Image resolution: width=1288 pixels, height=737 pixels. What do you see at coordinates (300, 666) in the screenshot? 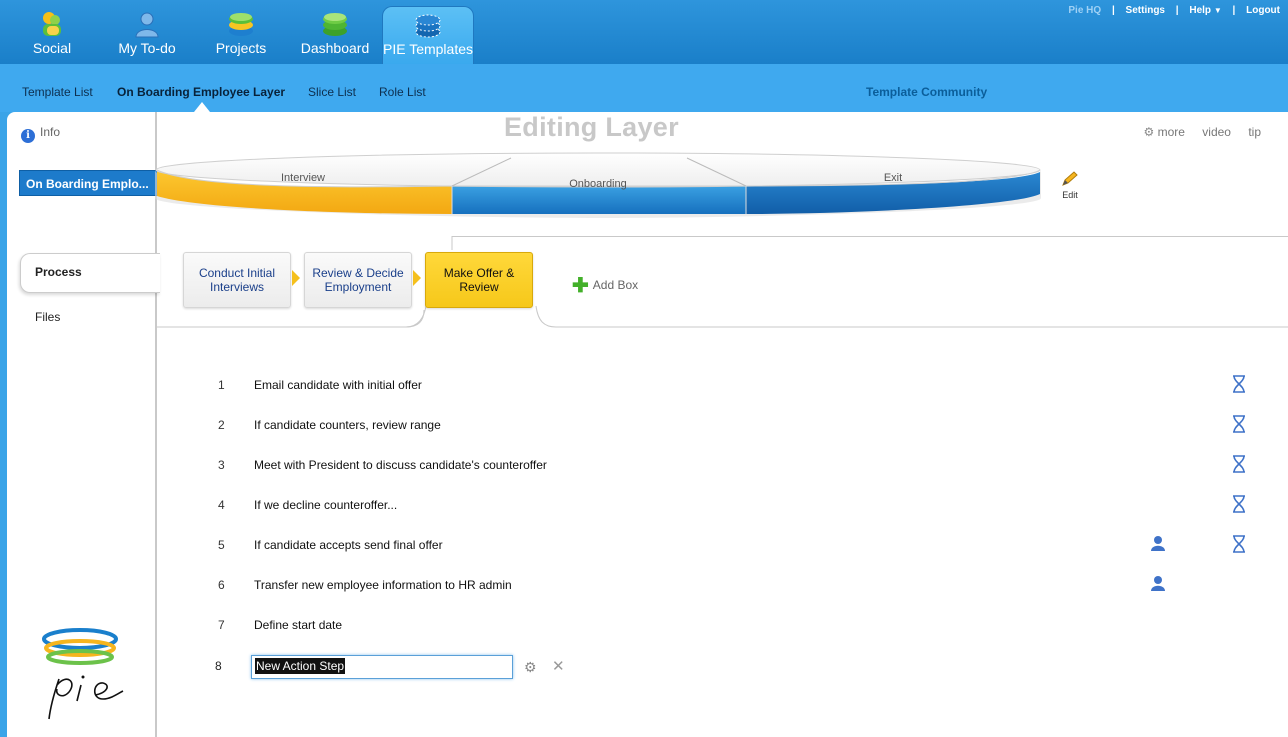
I see `new-step-selected-text: New Action Step` at bounding box center [300, 666].